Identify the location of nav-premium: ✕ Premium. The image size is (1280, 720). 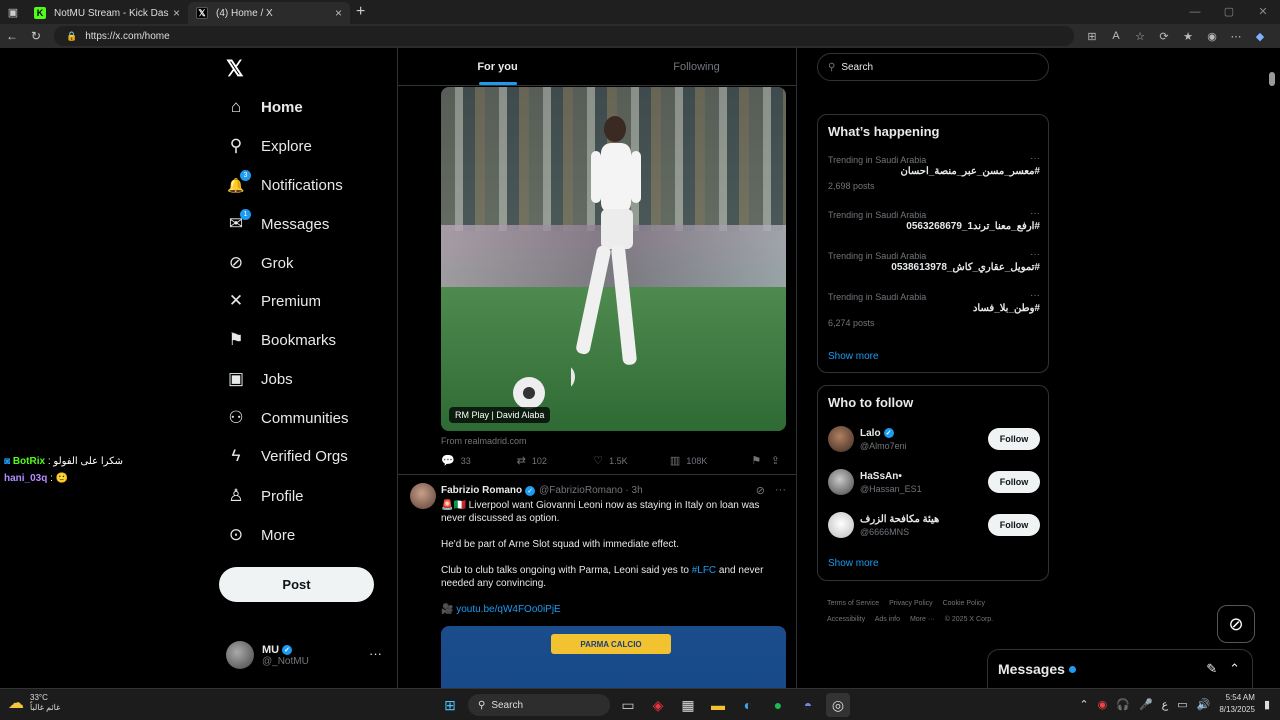
(273, 301).